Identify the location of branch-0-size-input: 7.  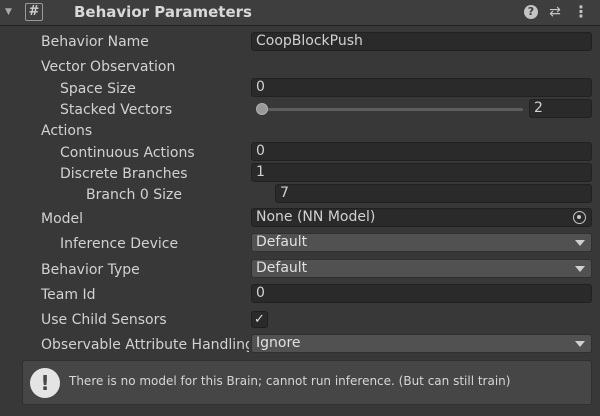
(433, 193).